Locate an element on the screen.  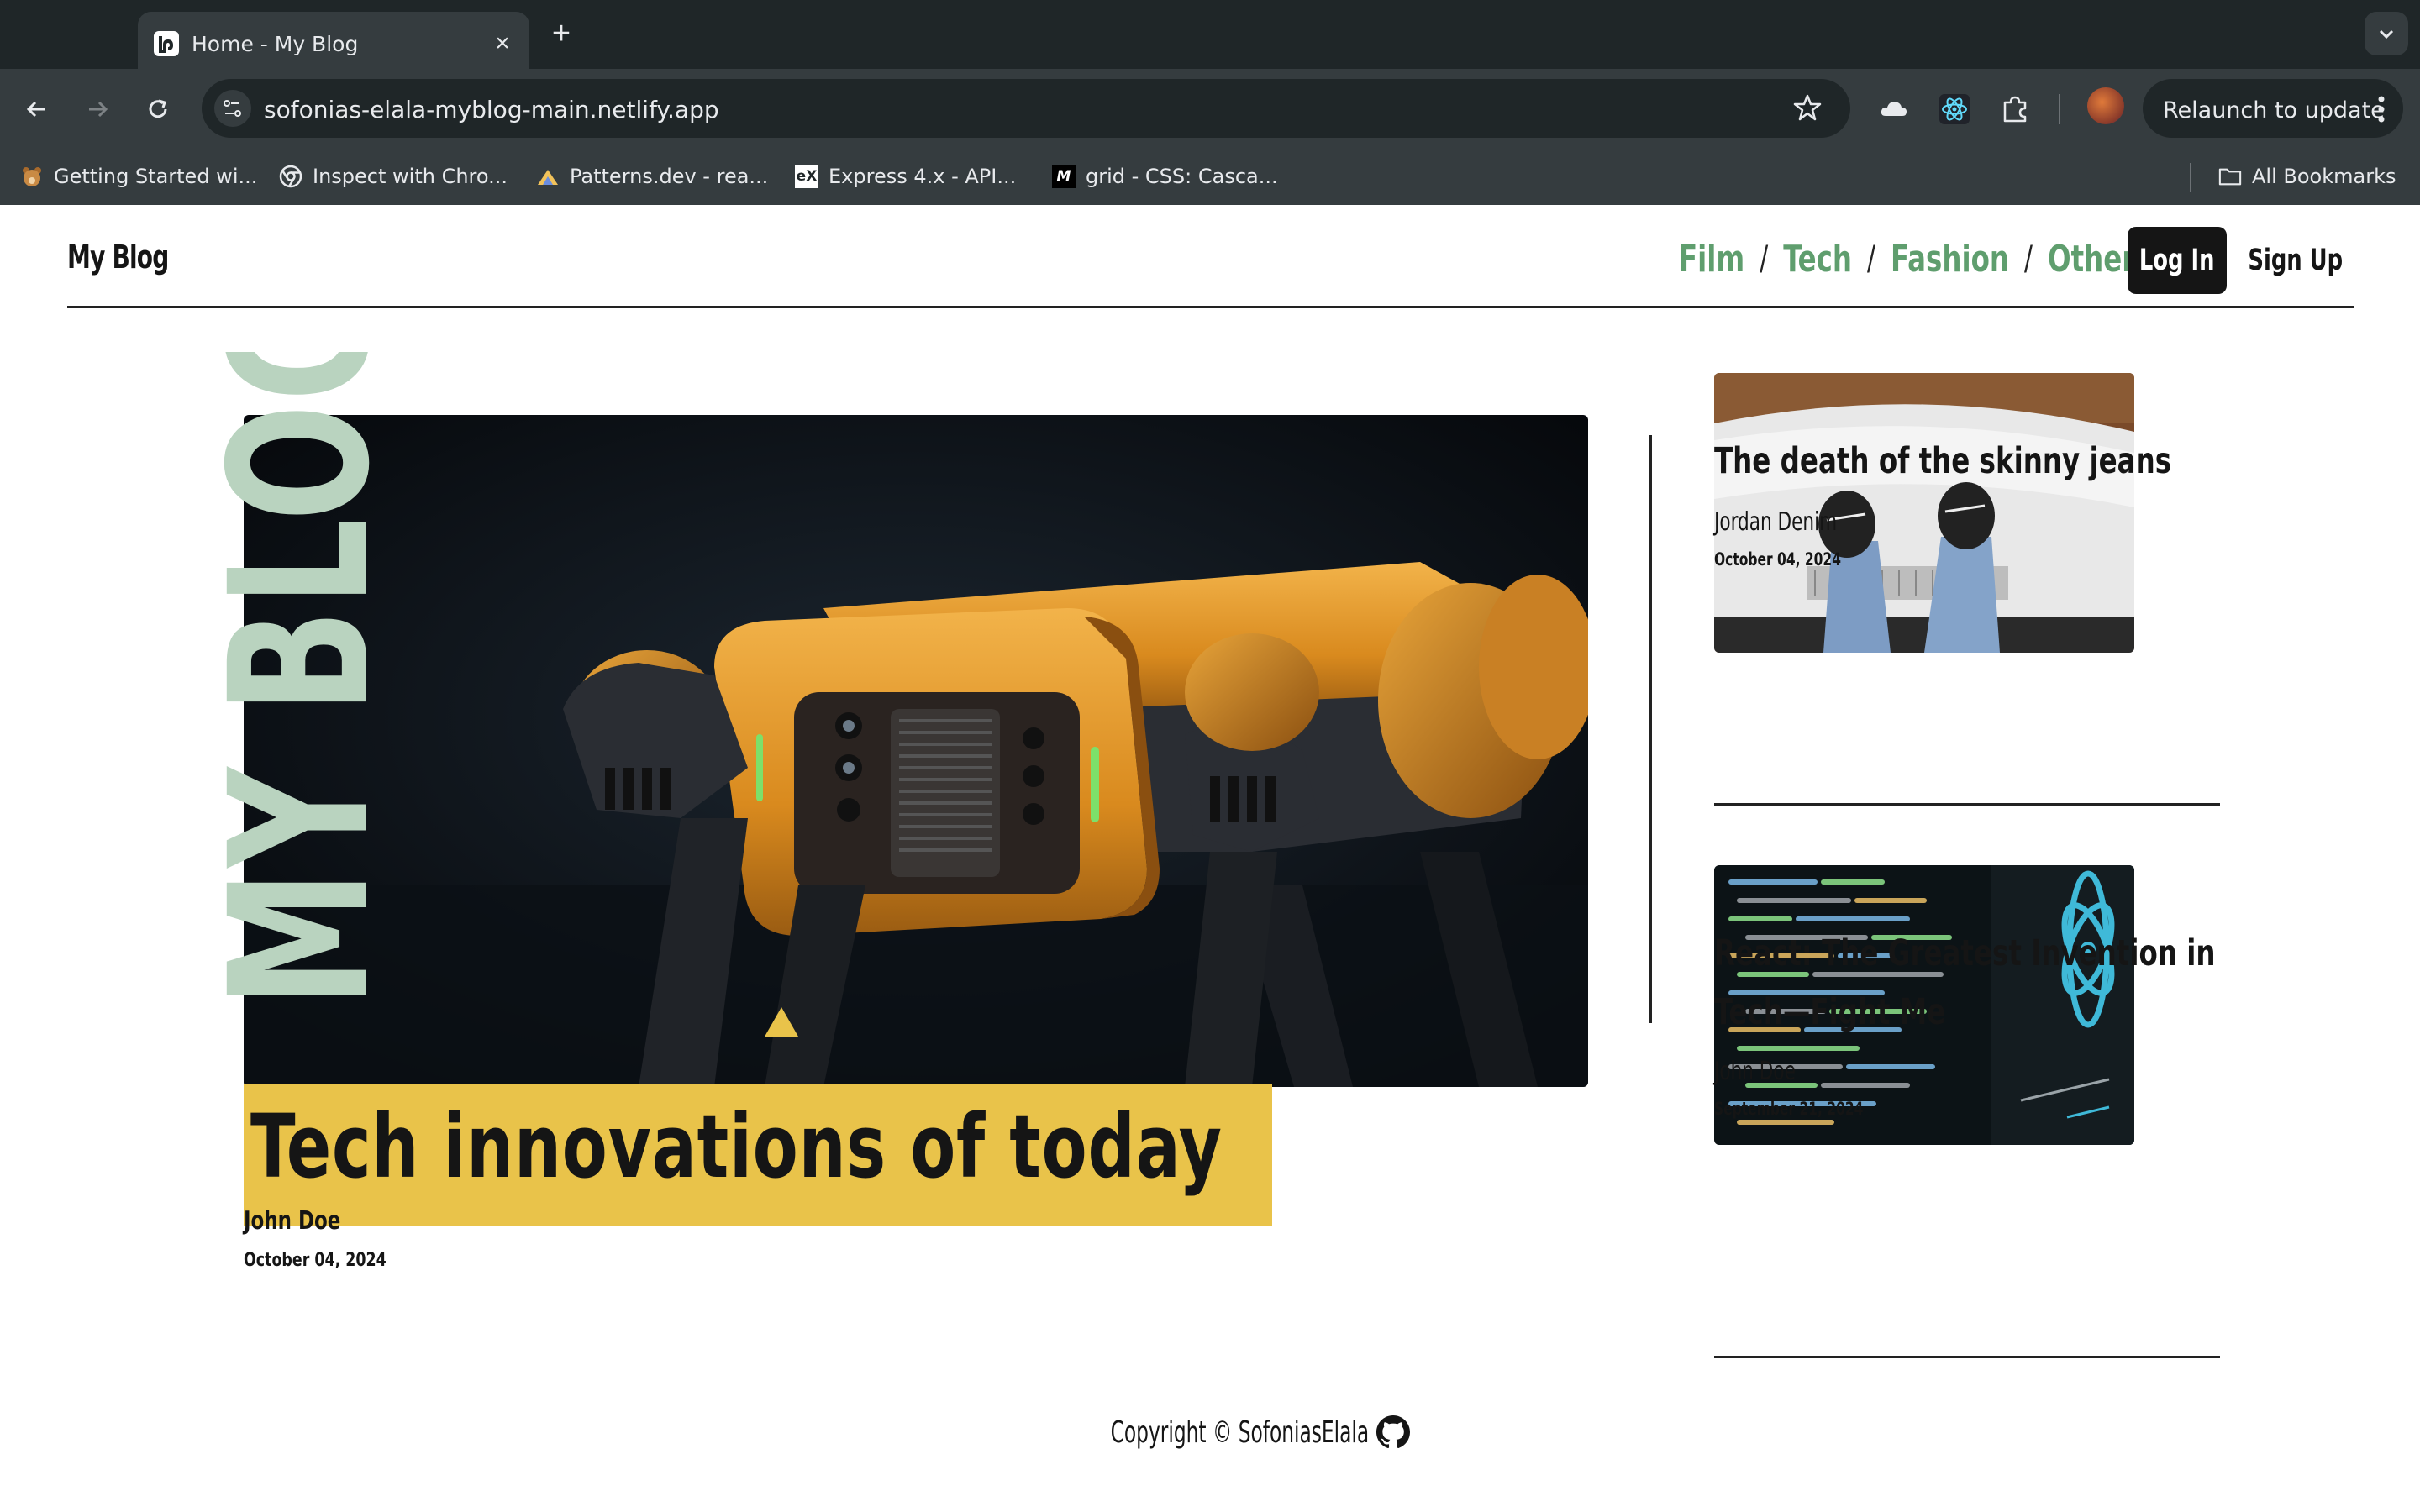
mdn-favicon-icon: M is located at coordinates (1064, 176).